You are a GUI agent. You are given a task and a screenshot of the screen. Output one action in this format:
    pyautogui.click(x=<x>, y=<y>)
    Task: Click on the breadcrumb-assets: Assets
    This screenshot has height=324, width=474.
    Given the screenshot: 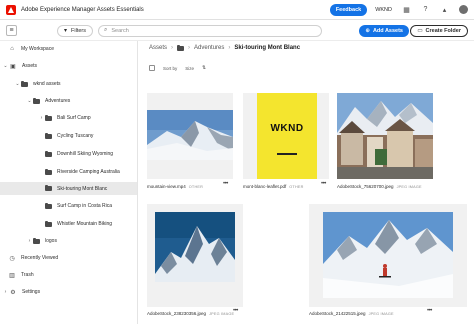 What is the action you would take?
    pyautogui.click(x=158, y=48)
    